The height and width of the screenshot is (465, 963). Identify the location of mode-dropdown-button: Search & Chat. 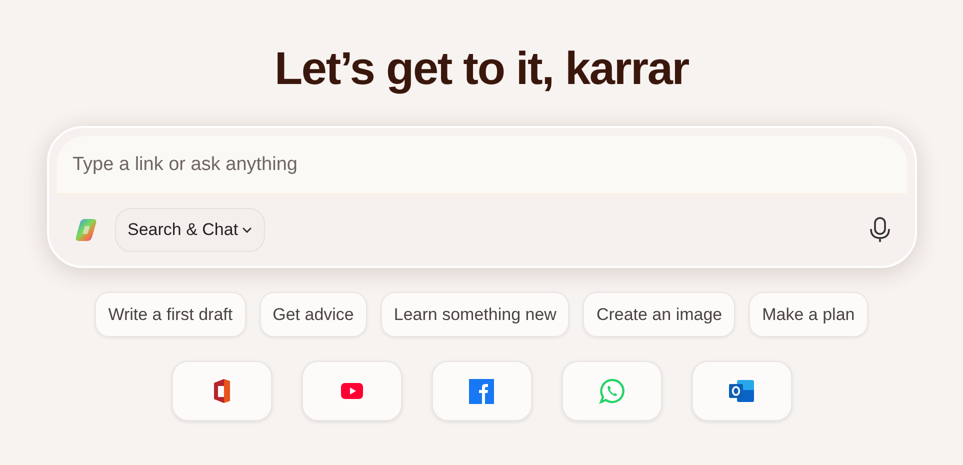
(190, 230).